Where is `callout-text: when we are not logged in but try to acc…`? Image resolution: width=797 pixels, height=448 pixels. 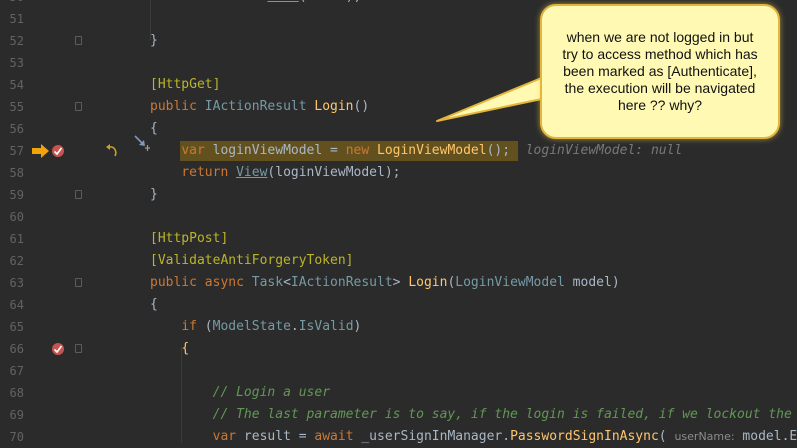 callout-text: when we are not logged in but try to acc… is located at coordinates (660, 71).